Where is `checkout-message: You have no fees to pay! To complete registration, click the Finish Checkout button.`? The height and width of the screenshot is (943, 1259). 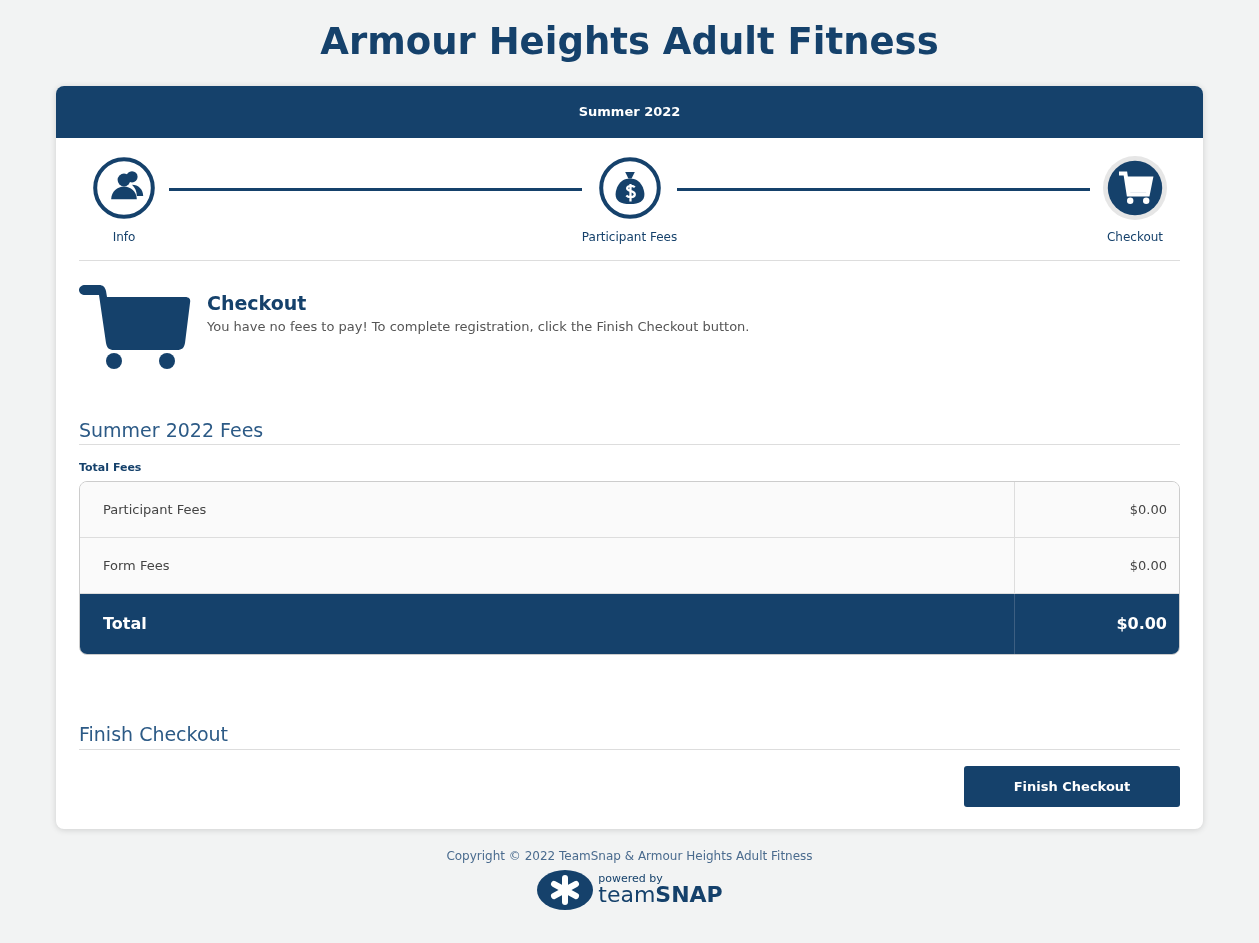 checkout-message: You have no fees to pay! To complete registration, click the Finish Checkout button. is located at coordinates (478, 327).